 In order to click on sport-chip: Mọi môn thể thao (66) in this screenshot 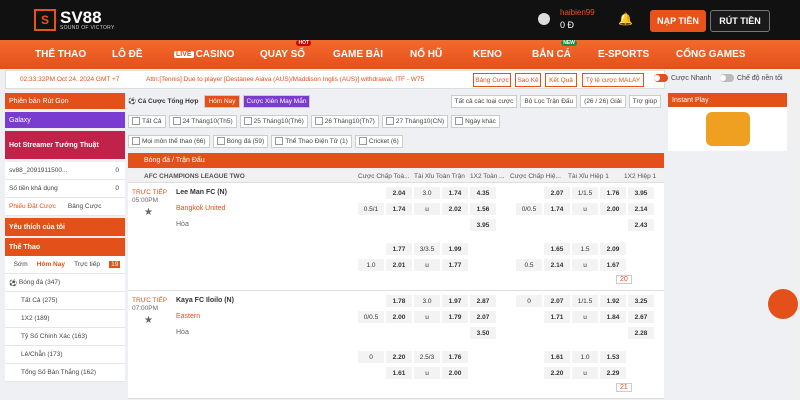, I will do `click(169, 141)`.